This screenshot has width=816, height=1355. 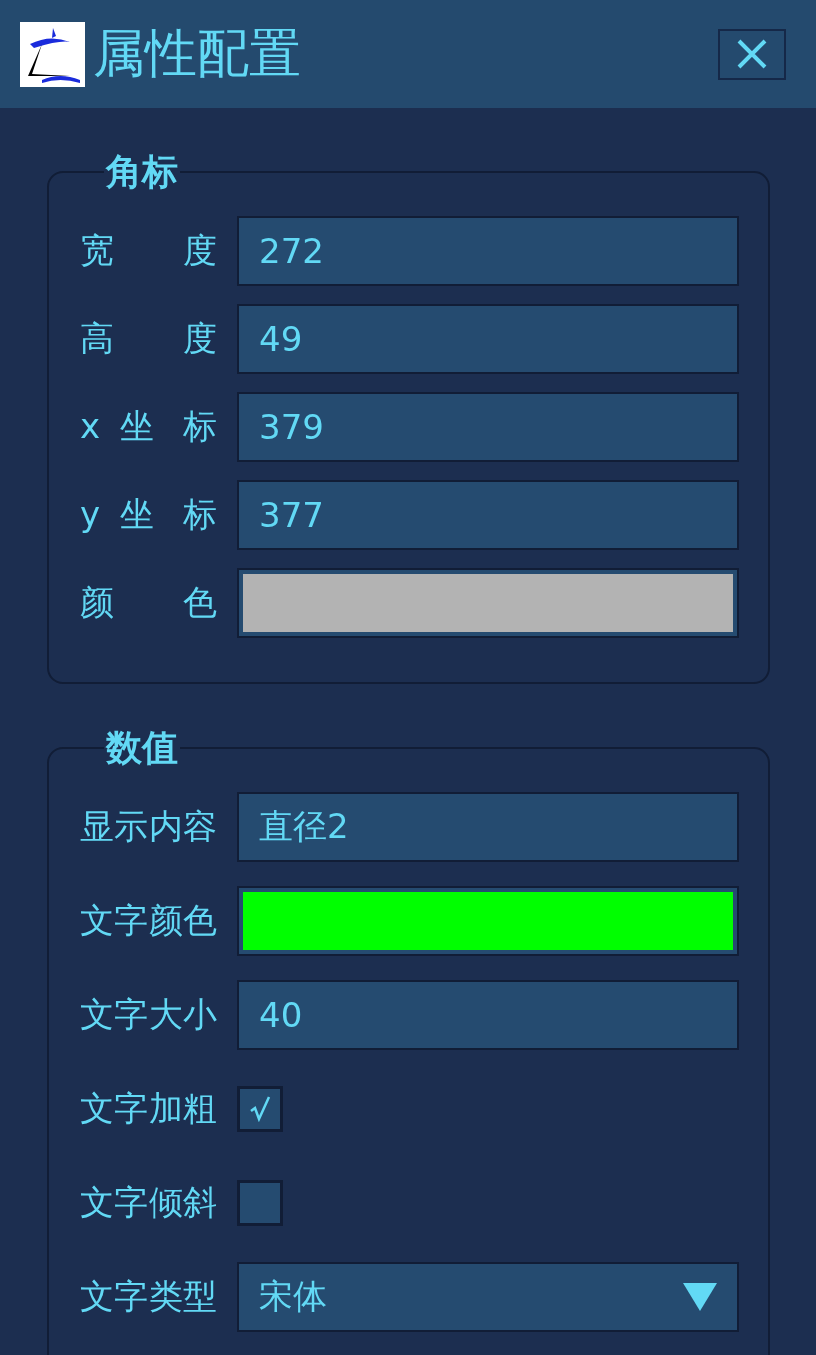 What do you see at coordinates (488, 827) in the screenshot?
I see `input-field: 直径2` at bounding box center [488, 827].